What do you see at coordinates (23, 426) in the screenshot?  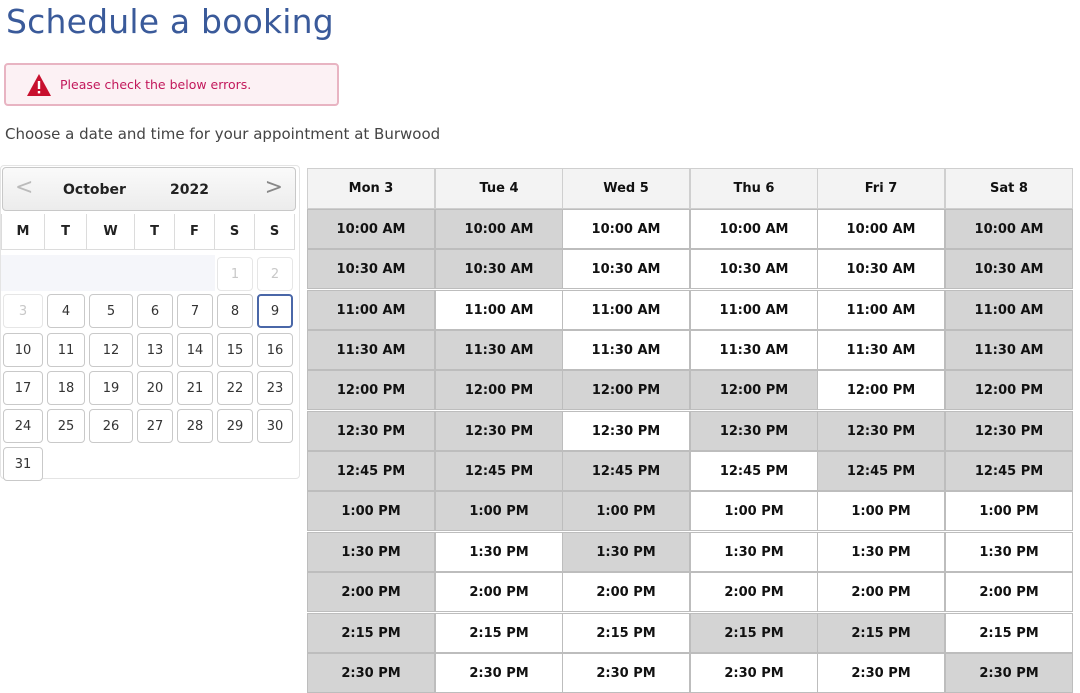 I see `calendar-day: 24` at bounding box center [23, 426].